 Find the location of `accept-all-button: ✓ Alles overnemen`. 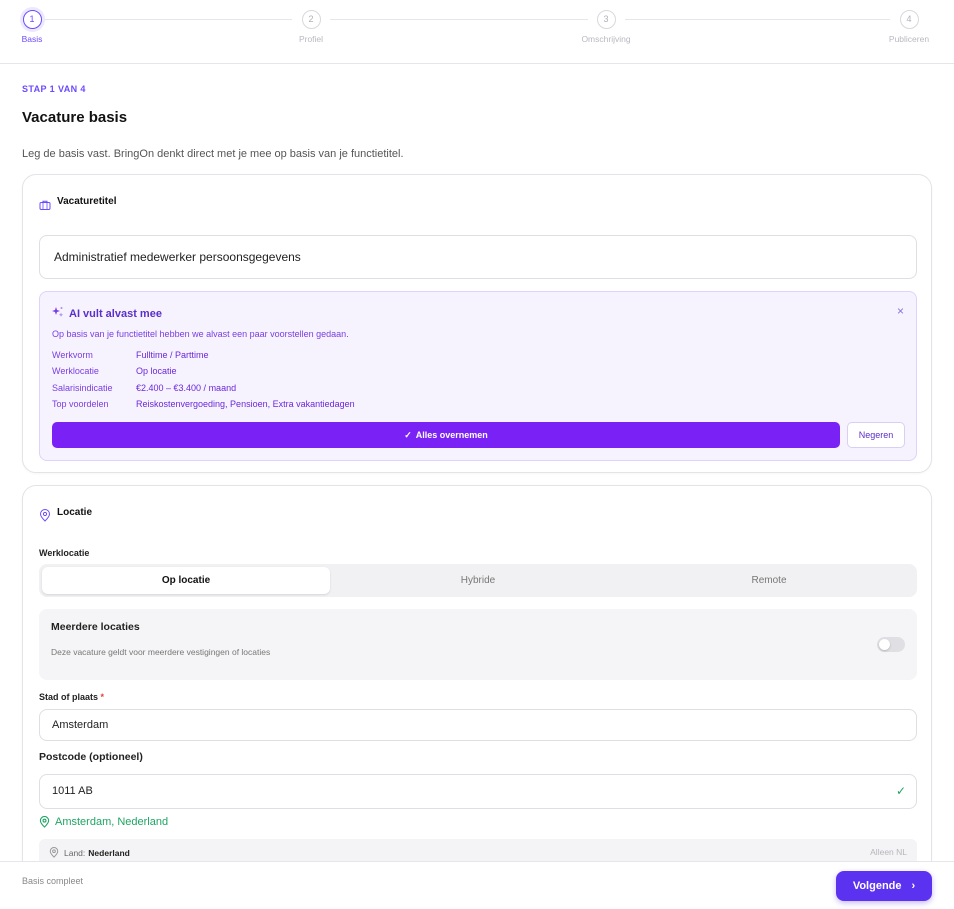

accept-all-button: ✓ Alles overnemen is located at coordinates (446, 435).